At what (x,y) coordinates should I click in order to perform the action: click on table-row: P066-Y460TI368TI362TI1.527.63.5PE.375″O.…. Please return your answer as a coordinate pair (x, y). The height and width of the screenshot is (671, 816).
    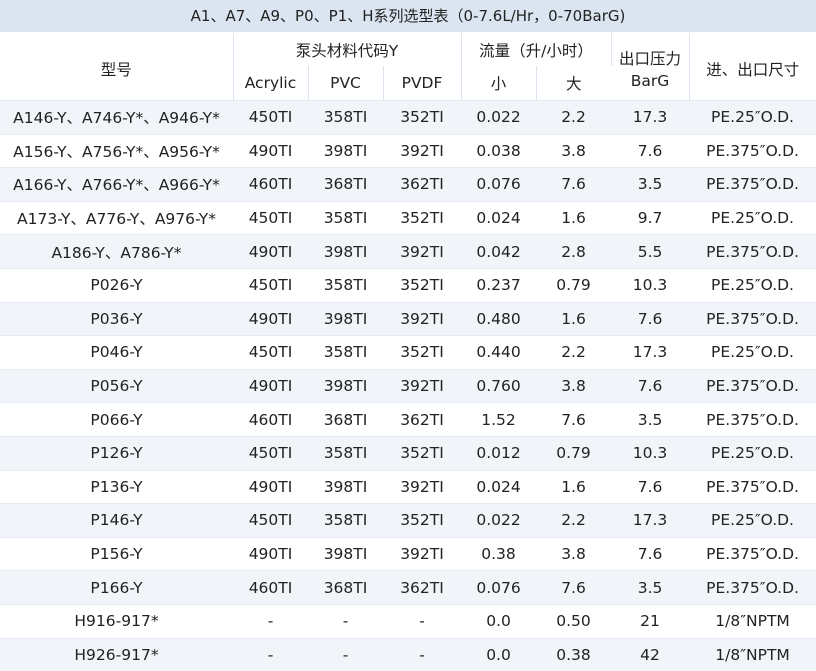
    Looking at the image, I should click on (408, 420).